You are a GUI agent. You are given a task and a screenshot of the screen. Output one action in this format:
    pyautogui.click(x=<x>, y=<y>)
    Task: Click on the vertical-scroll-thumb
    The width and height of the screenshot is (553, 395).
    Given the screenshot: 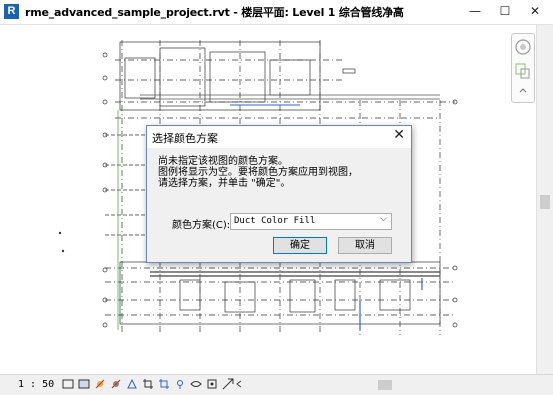 What is the action you would take?
    pyautogui.click(x=545, y=202)
    